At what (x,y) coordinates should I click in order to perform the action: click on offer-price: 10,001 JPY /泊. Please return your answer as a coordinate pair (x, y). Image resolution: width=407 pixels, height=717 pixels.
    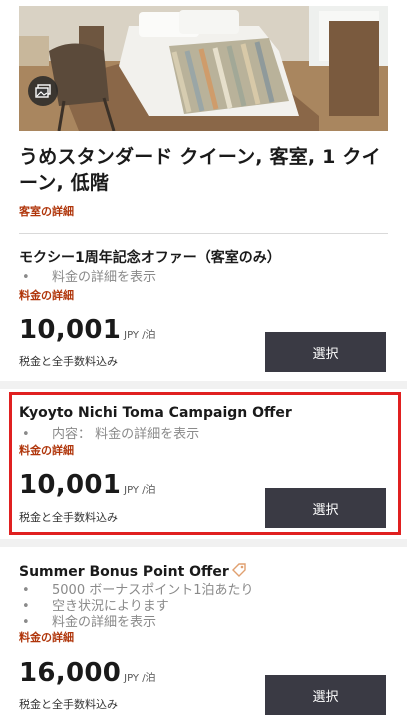
    Looking at the image, I should click on (87, 330).